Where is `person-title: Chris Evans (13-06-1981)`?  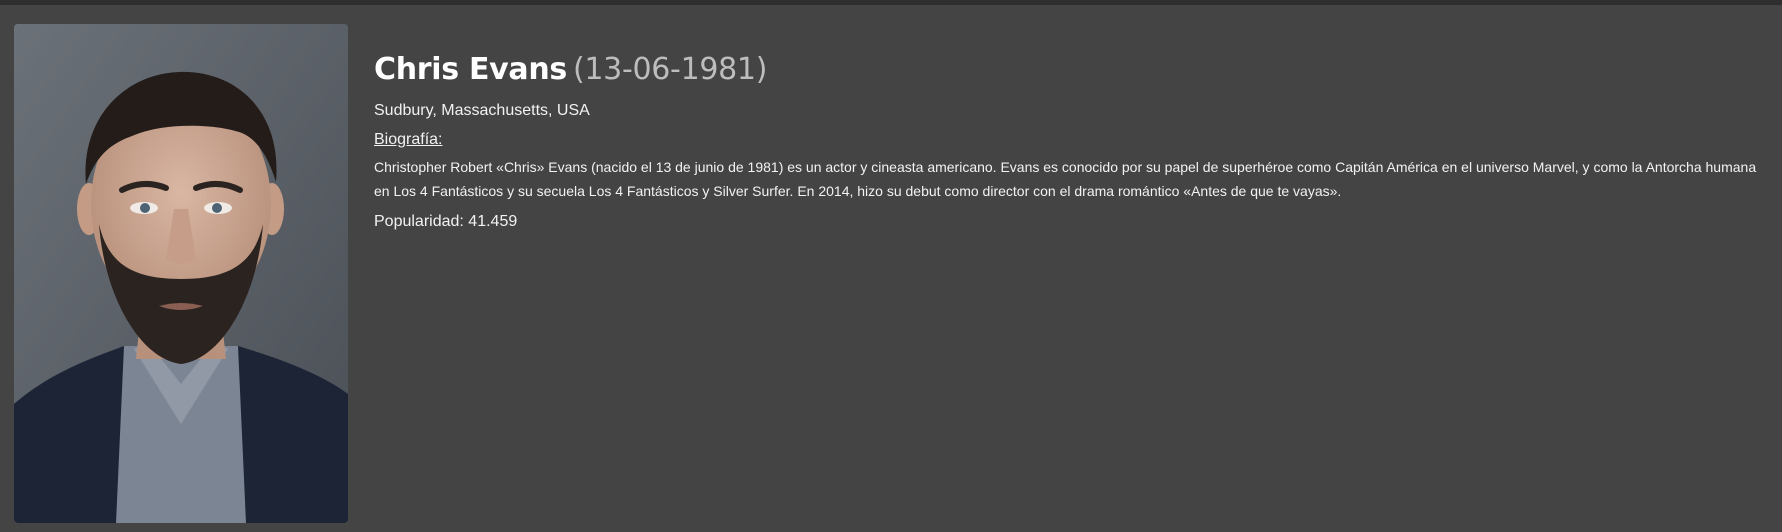 person-title: Chris Evans (13-06-1981) is located at coordinates (1074, 70).